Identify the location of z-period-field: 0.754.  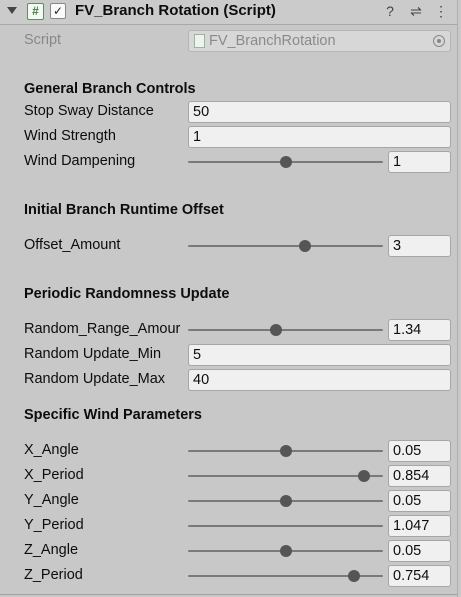
(419, 576).